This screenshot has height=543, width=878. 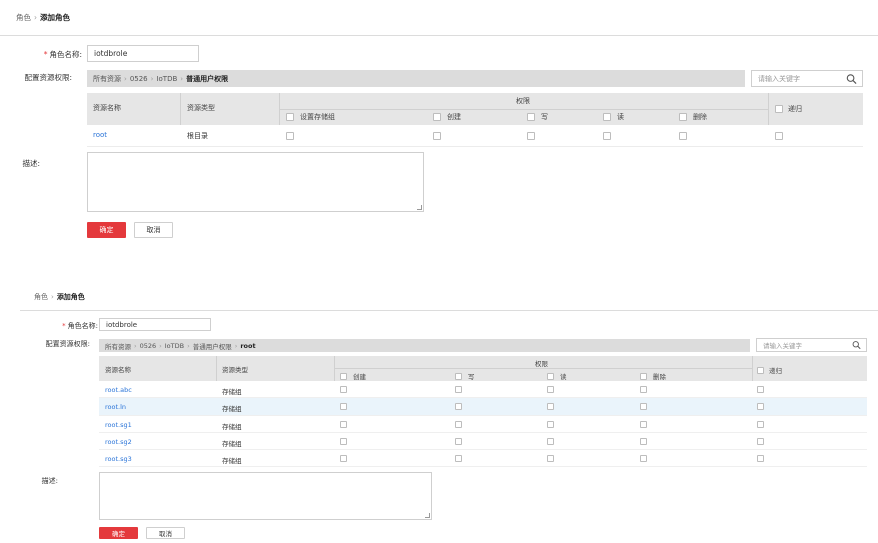 I want to click on resource-type: 根目录, so click(x=197, y=136).